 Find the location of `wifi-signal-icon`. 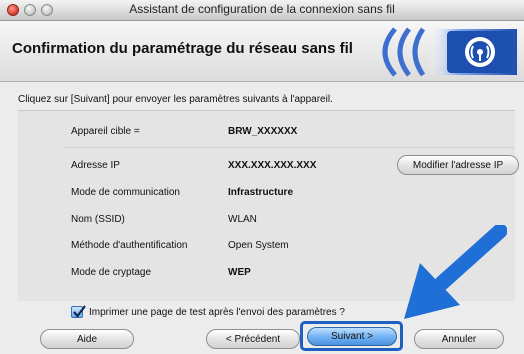

wifi-signal-icon is located at coordinates (449, 52).